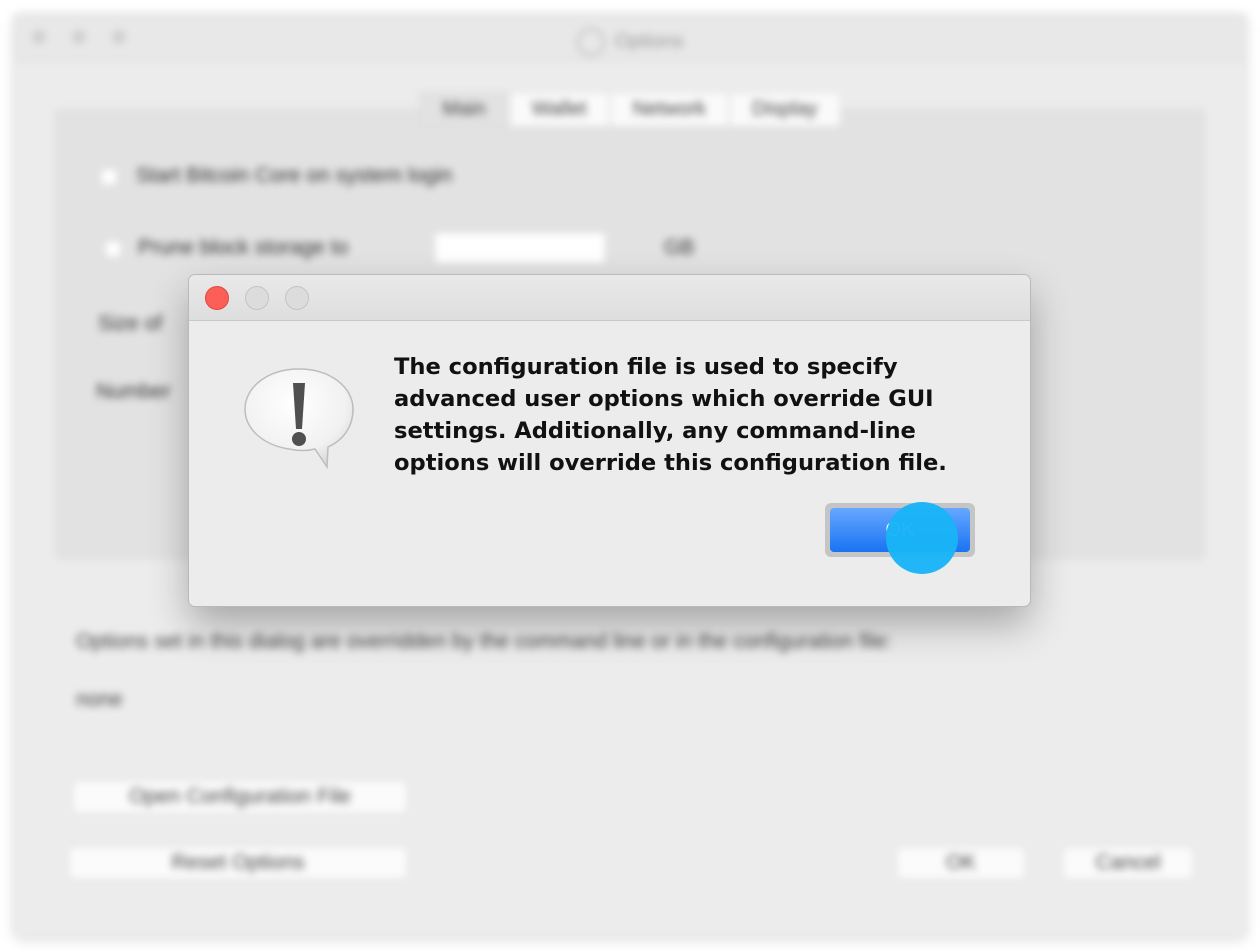 The image size is (1260, 950). What do you see at coordinates (679, 247) in the screenshot?
I see `prune-unit-label: GB` at bounding box center [679, 247].